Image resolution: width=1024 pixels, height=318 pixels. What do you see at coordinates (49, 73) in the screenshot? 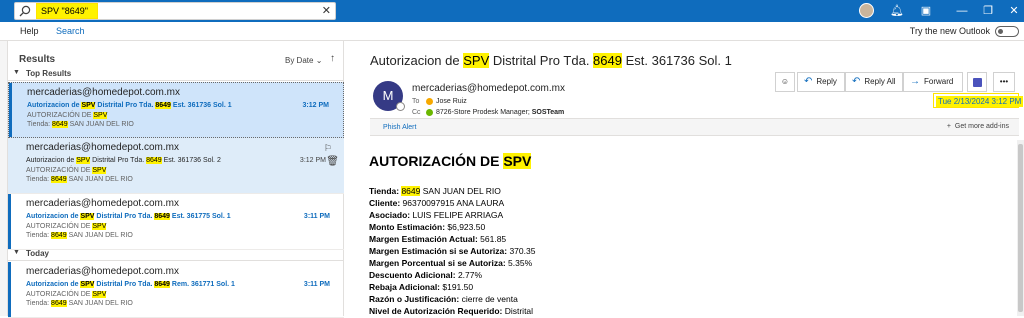
I see `group-label: Top Results` at bounding box center [49, 73].